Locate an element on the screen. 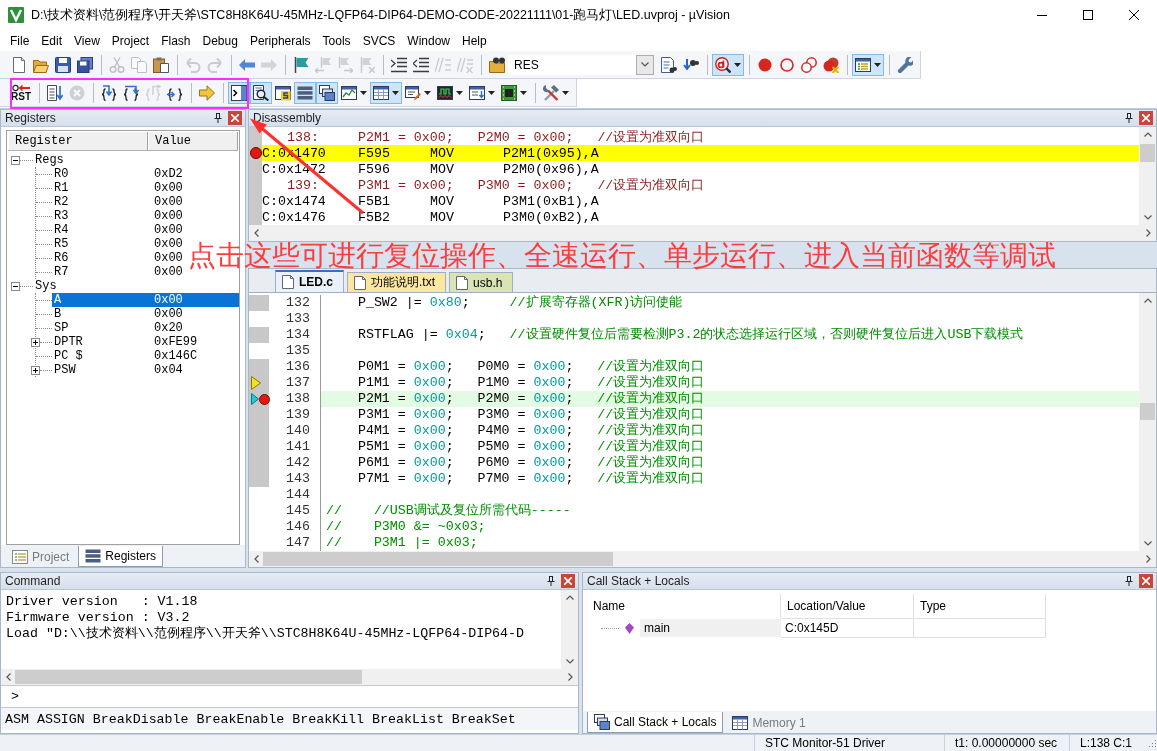 The height and width of the screenshot is (751, 1157). caret-icon is located at coordinates (363, 92).